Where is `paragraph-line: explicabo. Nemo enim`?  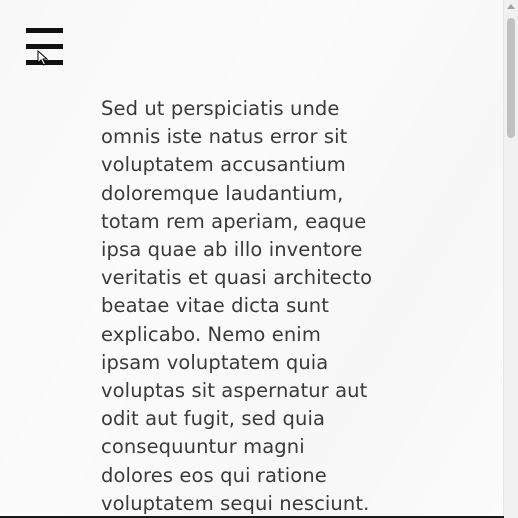 paragraph-line: explicabo. Nemo enim is located at coordinates (211, 334).